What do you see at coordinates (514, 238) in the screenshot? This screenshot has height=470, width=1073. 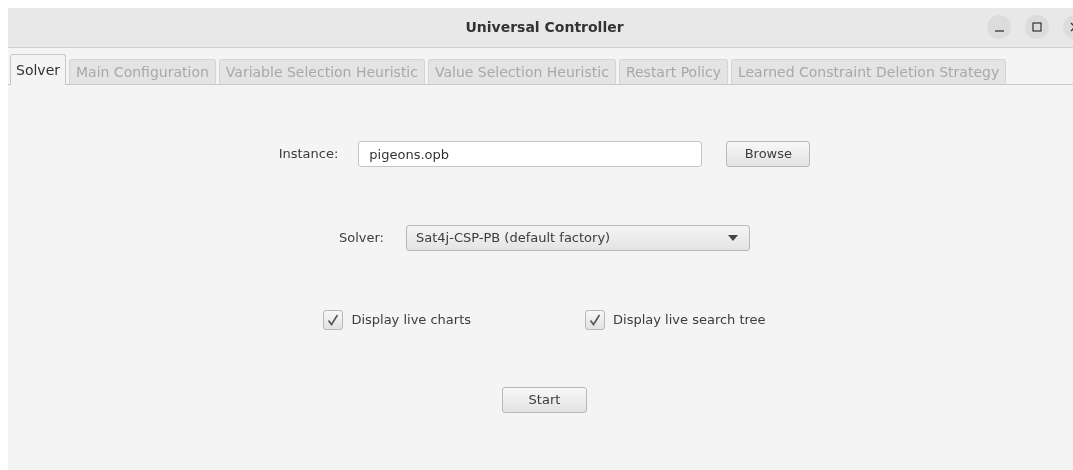 I see `solver-value: Sat4j-CSP-PB (default factory)` at bounding box center [514, 238].